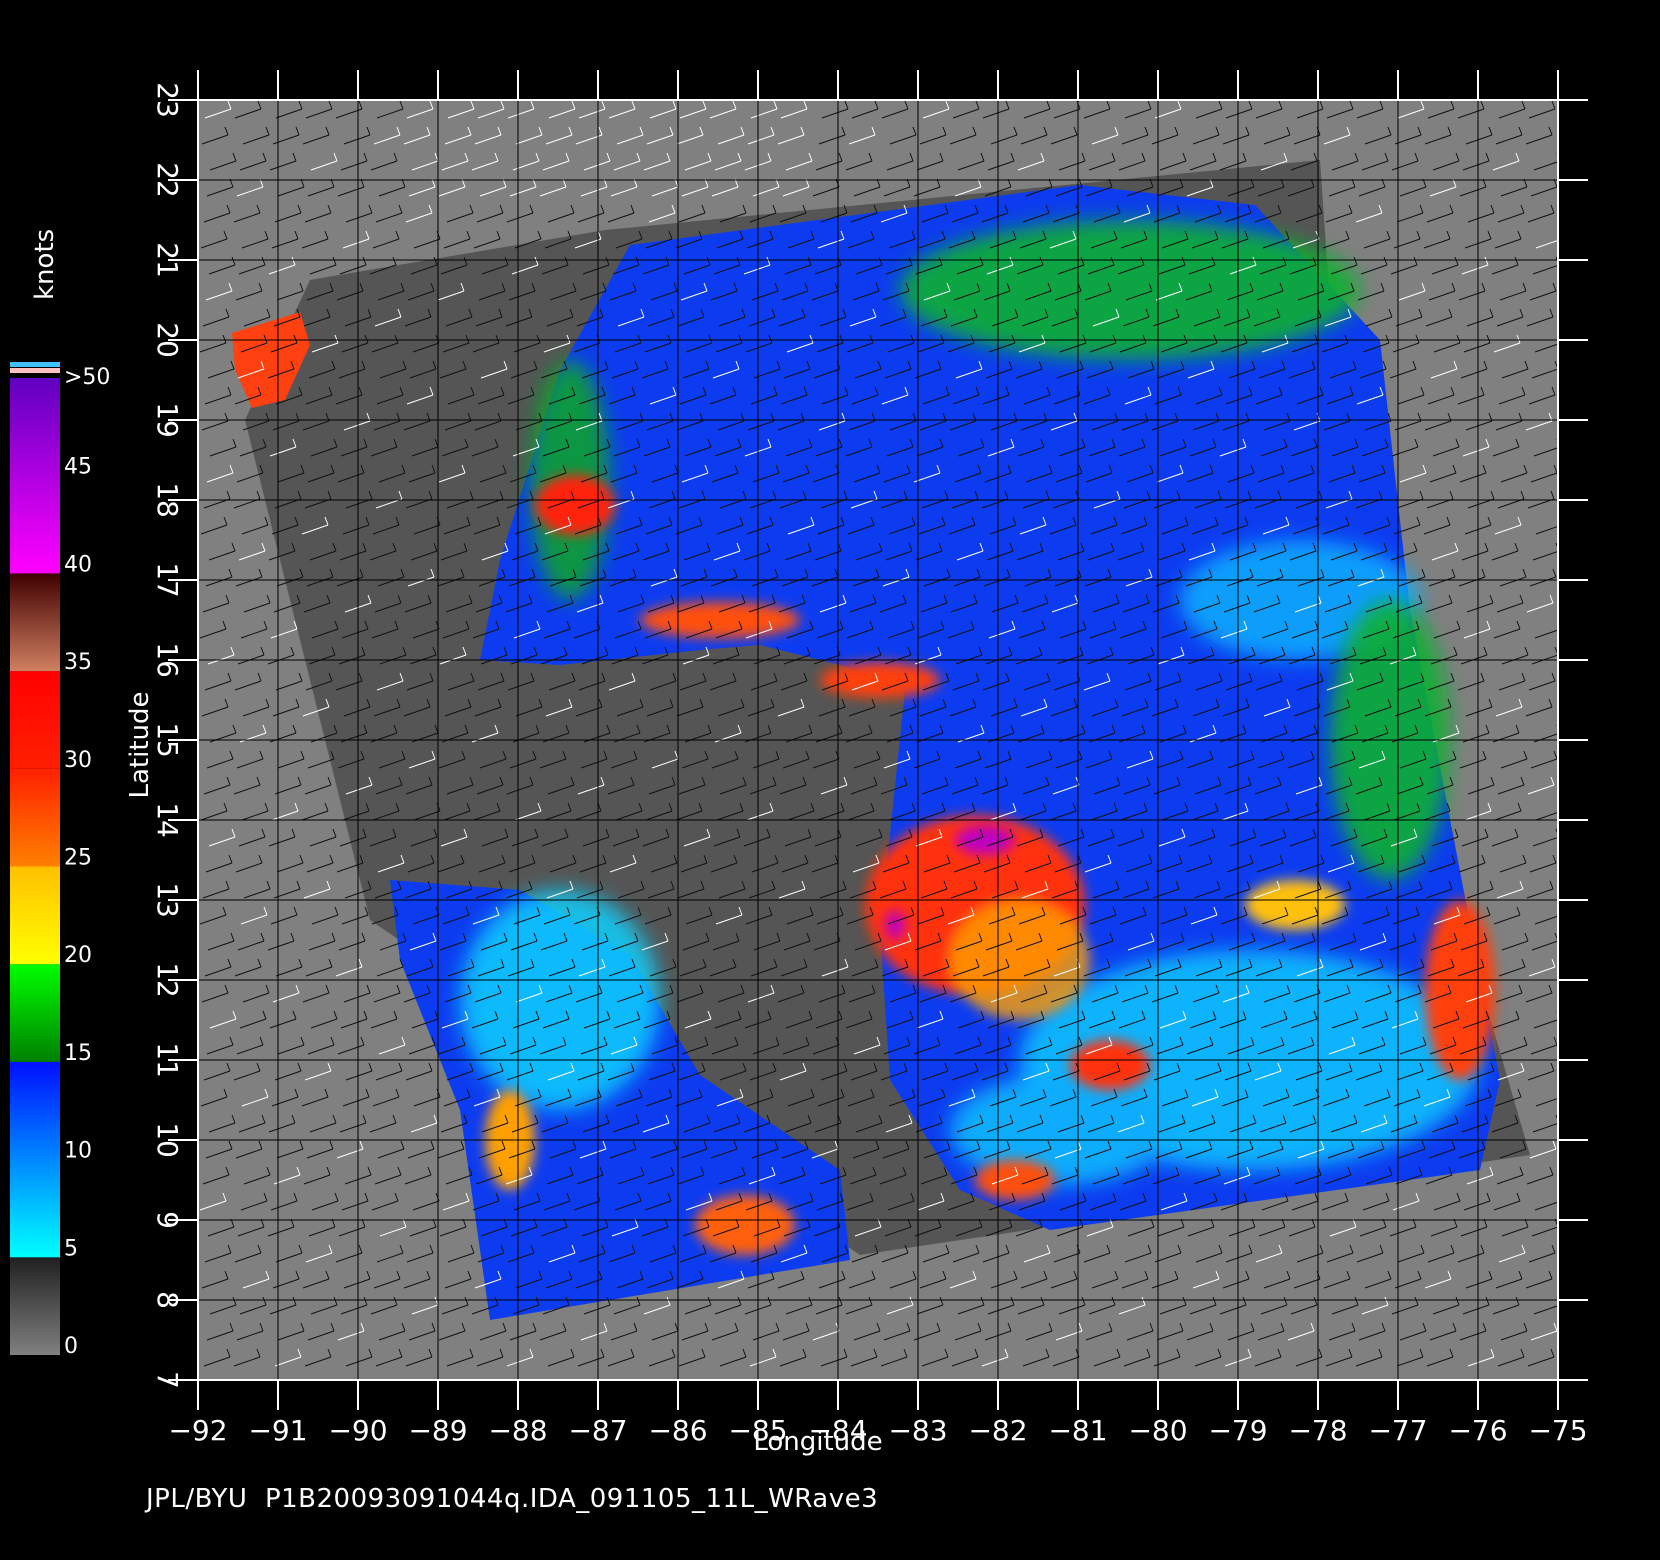 The width and height of the screenshot is (1660, 1560). What do you see at coordinates (1020, 960) in the screenshot?
I see `storm-core-outer` at bounding box center [1020, 960].